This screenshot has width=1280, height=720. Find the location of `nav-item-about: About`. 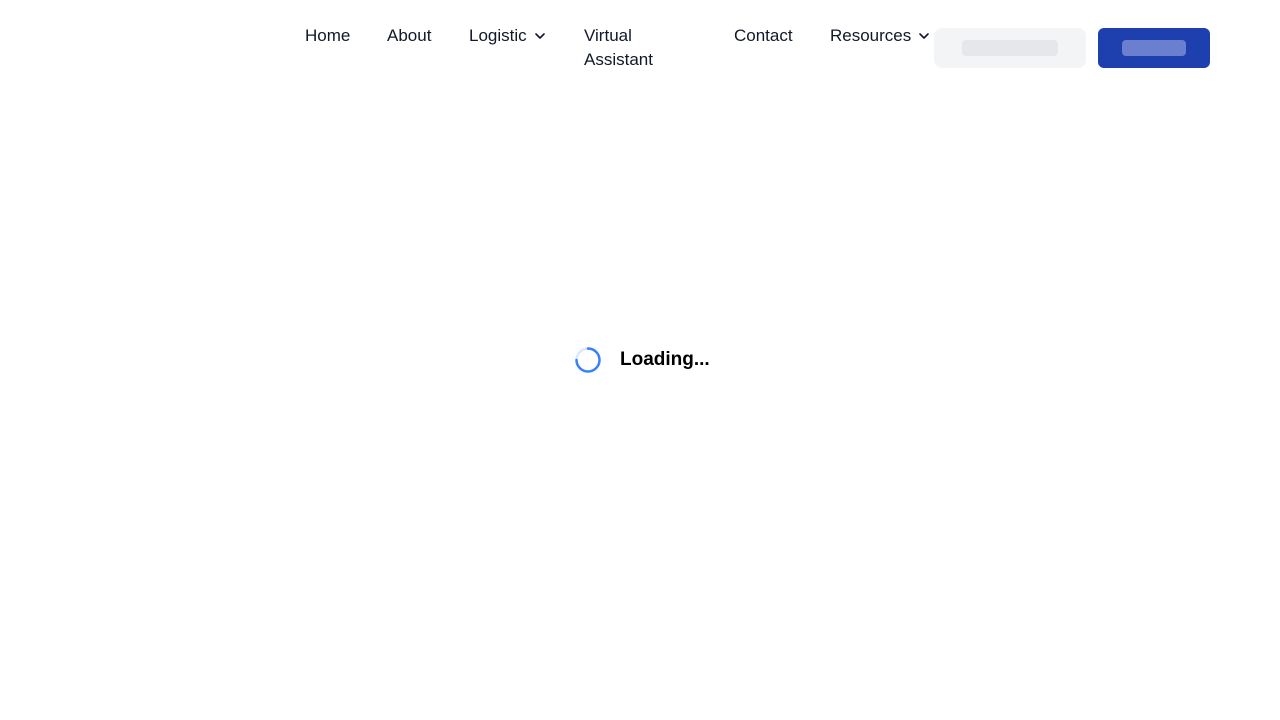

nav-item-about: About is located at coordinates (409, 36).